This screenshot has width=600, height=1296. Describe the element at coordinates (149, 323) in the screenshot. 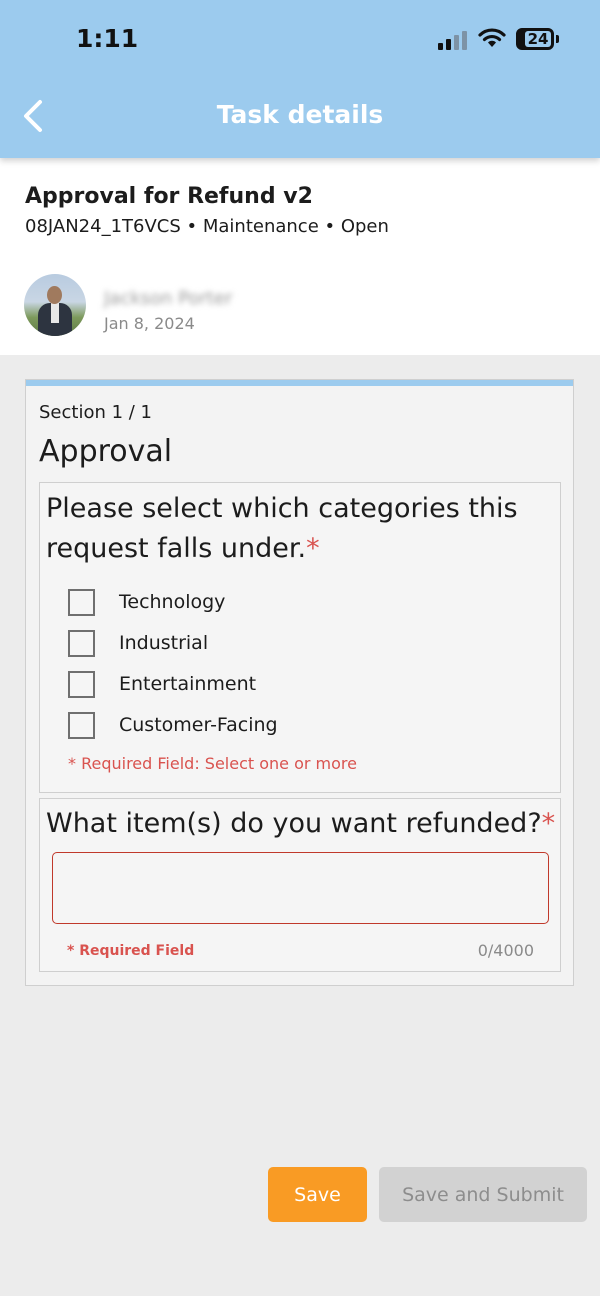

I see `task-date: Jan 8, 2024` at that location.